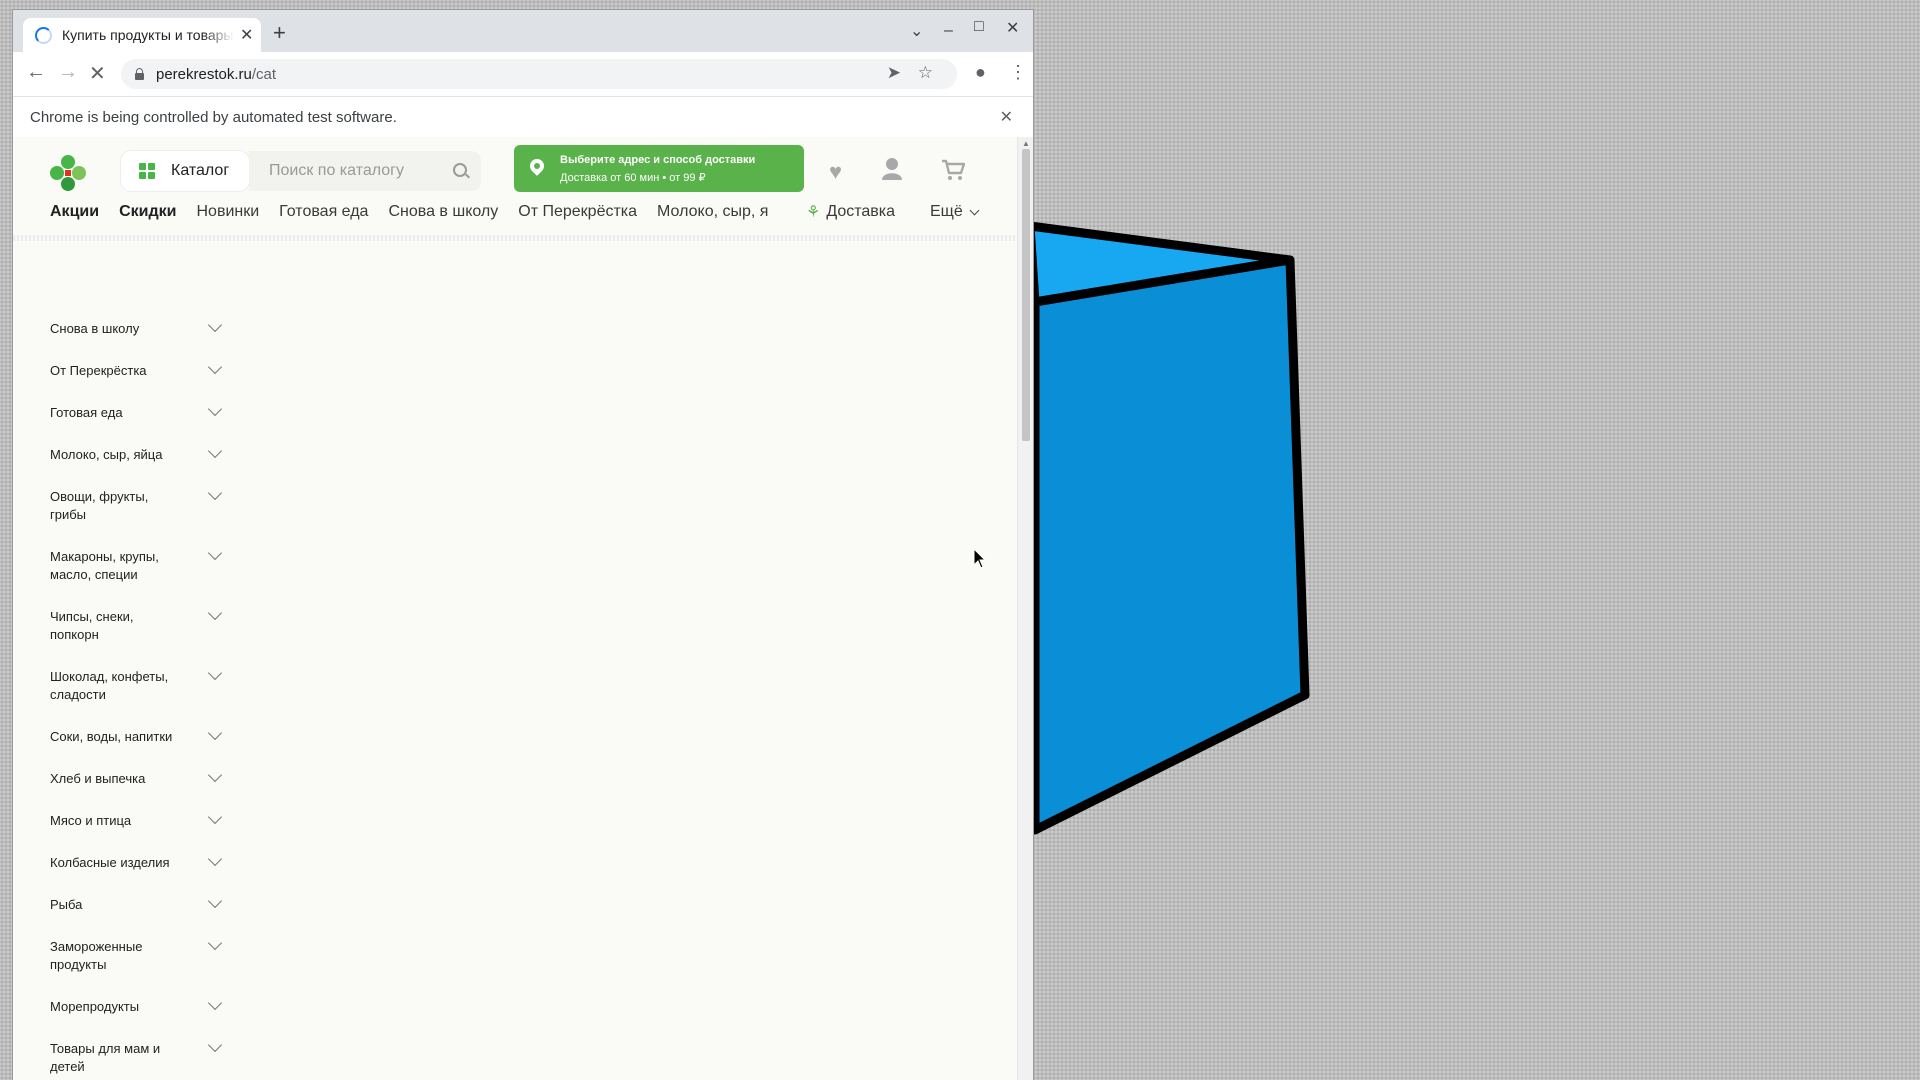 This screenshot has width=1920, height=1080. What do you see at coordinates (140, 564) in the screenshot?
I see `category-item: Макароны, крупы, масло, специи` at bounding box center [140, 564].